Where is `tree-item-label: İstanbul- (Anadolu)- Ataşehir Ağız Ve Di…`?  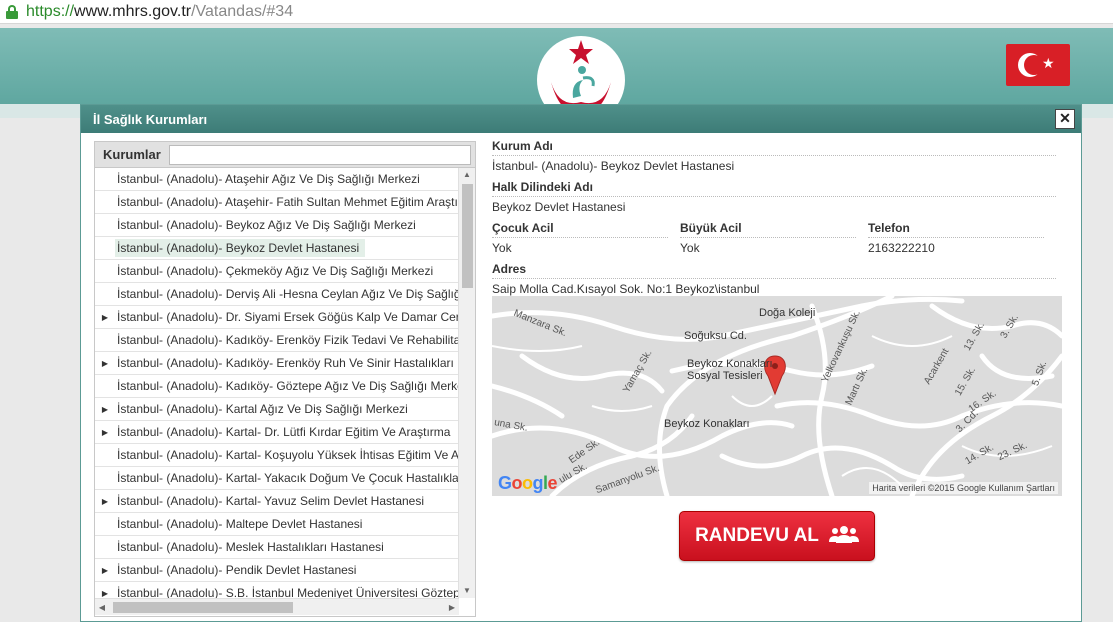
tree-item-label: İstanbul- (Anadolu)- Ataşehir Ağız Ve Di… is located at coordinates (268, 179).